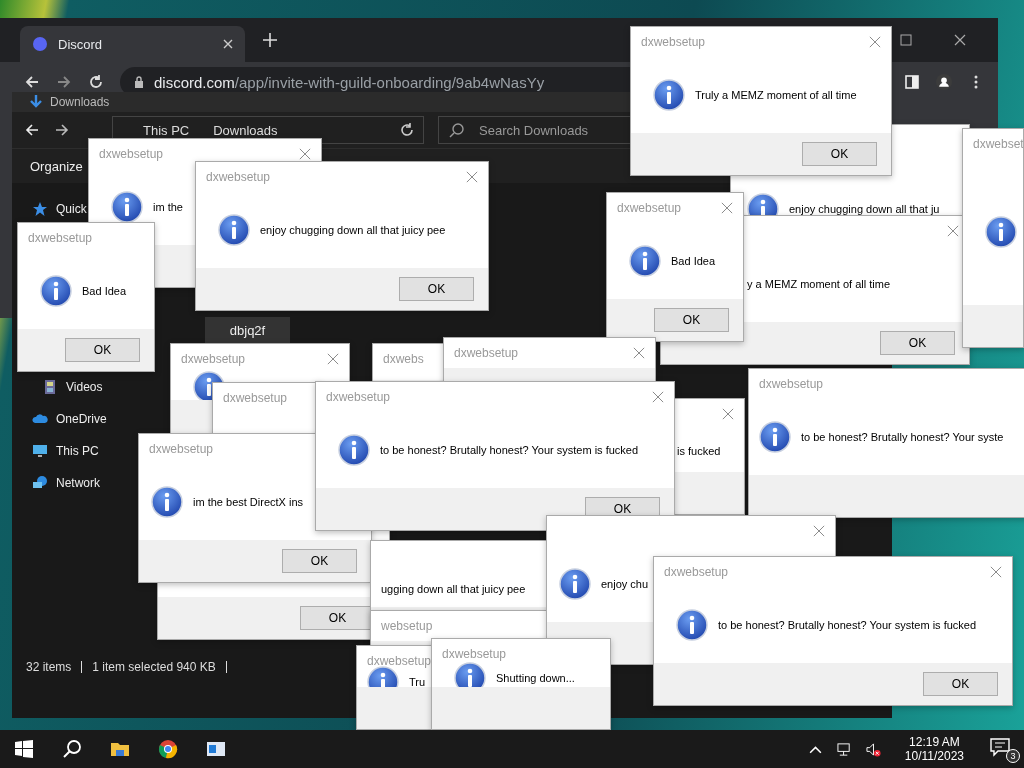 Image resolution: width=1024 pixels, height=768 pixels. Describe the element at coordinates (248, 502) in the screenshot. I see `dialog-message: im the best DirectX ins` at that location.